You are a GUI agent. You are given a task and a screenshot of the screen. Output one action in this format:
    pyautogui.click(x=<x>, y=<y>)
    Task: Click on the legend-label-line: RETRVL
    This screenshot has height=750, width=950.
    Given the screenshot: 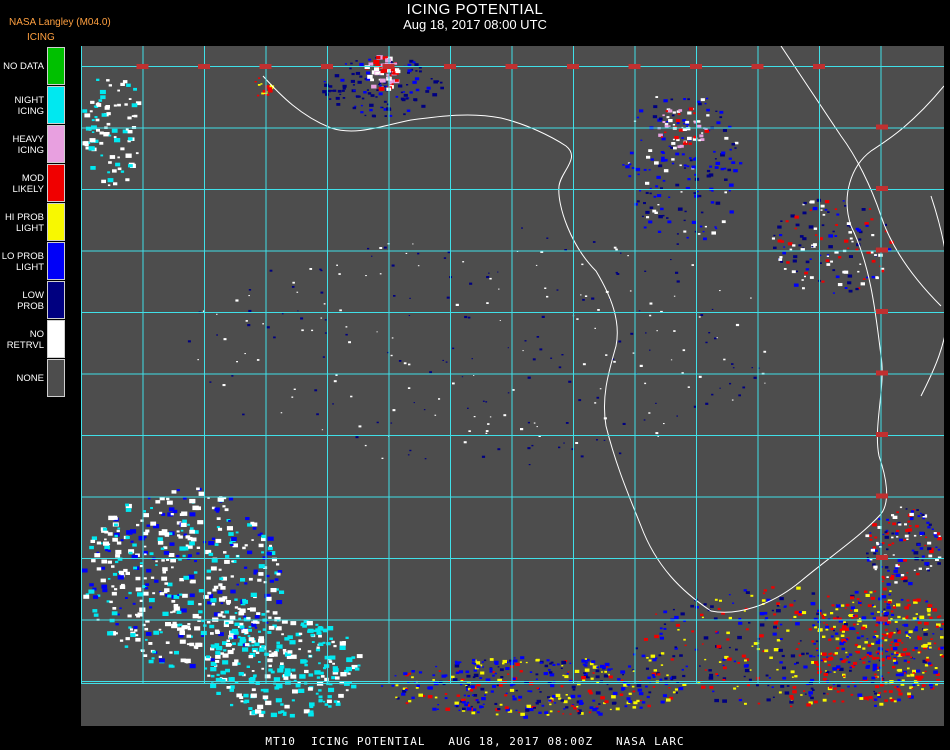 What is the action you would take?
    pyautogui.click(x=25, y=345)
    